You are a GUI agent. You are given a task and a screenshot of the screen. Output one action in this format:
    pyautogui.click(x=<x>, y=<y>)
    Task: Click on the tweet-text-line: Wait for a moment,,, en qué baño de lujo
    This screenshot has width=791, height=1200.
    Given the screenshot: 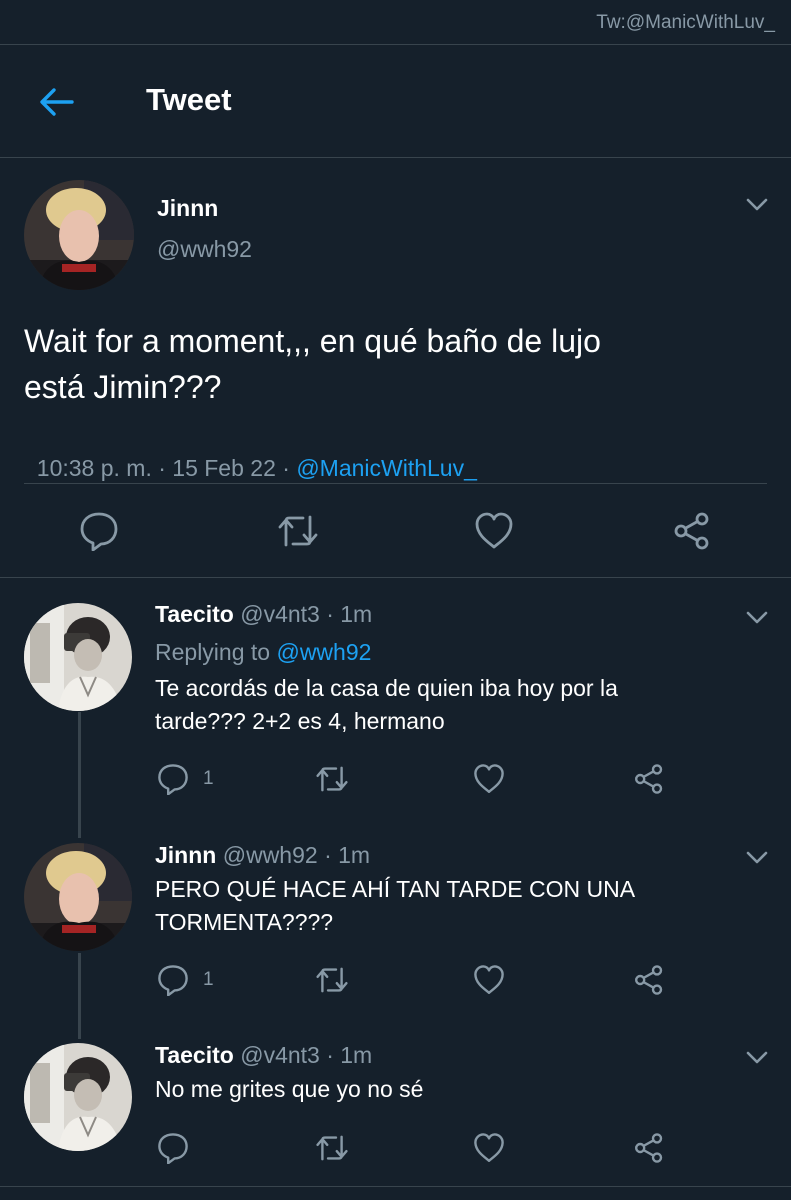 What is the action you would take?
    pyautogui.click(x=312, y=341)
    